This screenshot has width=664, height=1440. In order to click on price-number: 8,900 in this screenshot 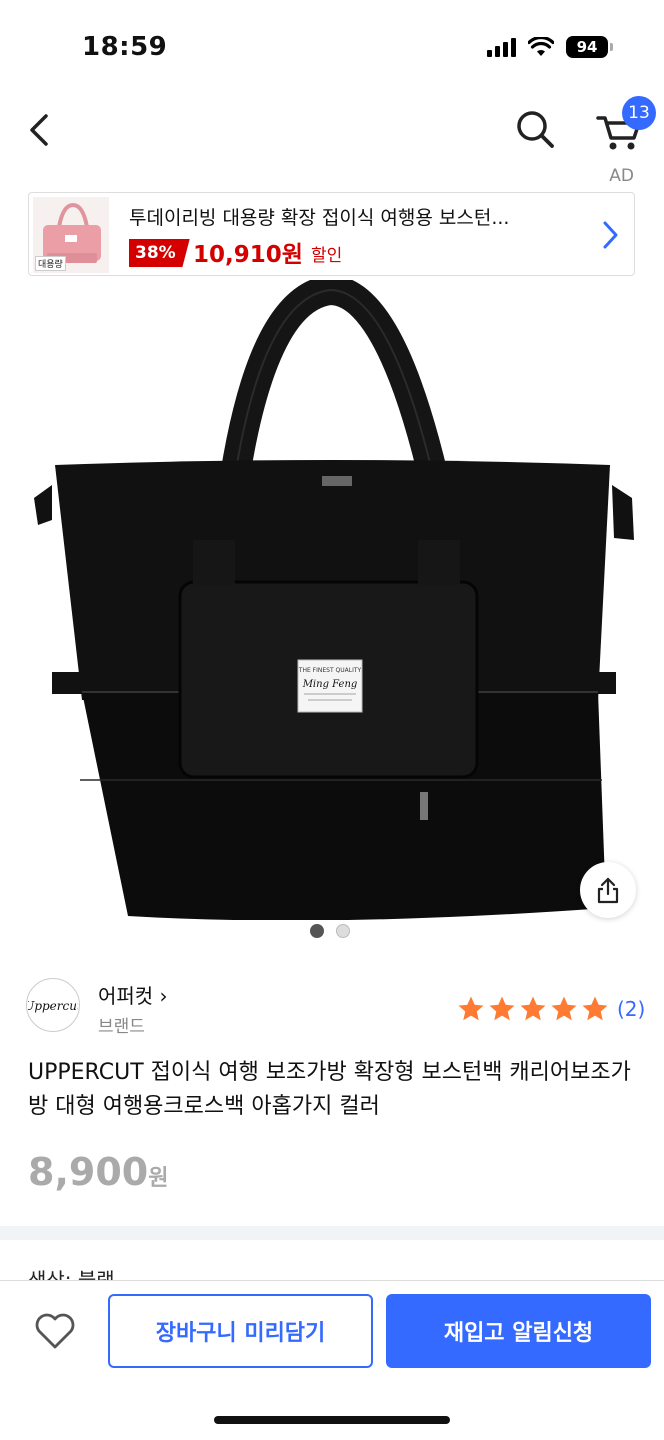, I will do `click(88, 1172)`.